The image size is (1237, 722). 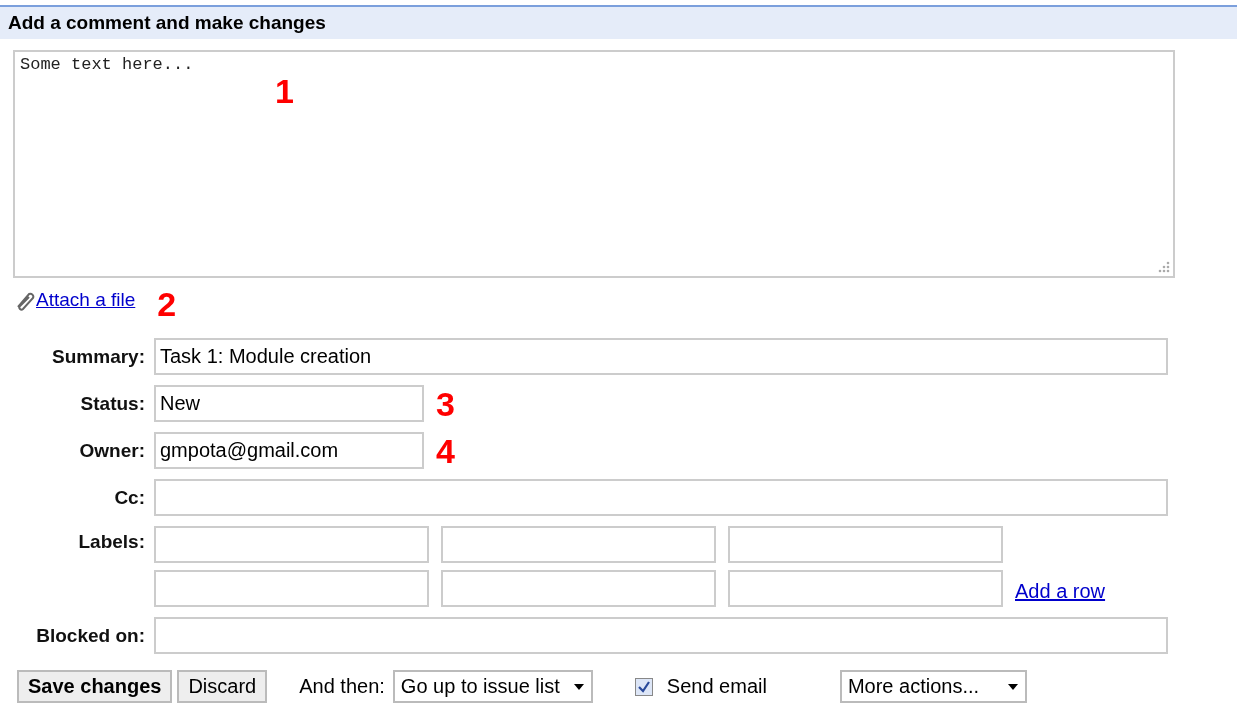 I want to click on field-label: Owner:, so click(x=111, y=450).